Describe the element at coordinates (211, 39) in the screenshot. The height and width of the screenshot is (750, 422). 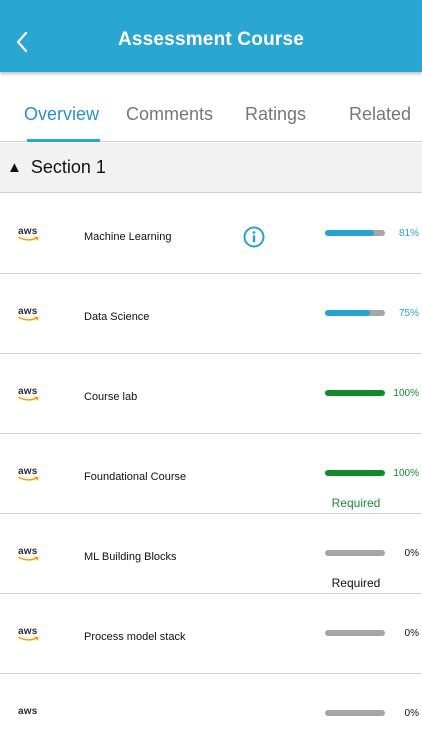
I see `page-title: Assessment Course` at that location.